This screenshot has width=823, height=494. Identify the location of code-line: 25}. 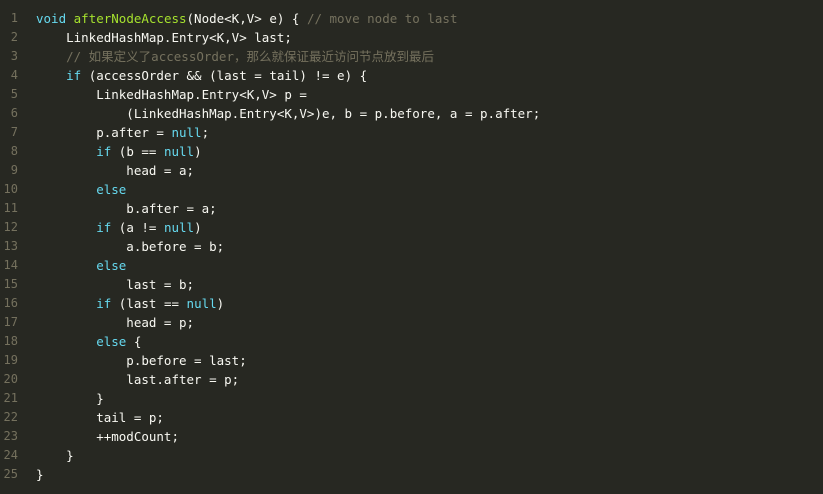
(411, 474).